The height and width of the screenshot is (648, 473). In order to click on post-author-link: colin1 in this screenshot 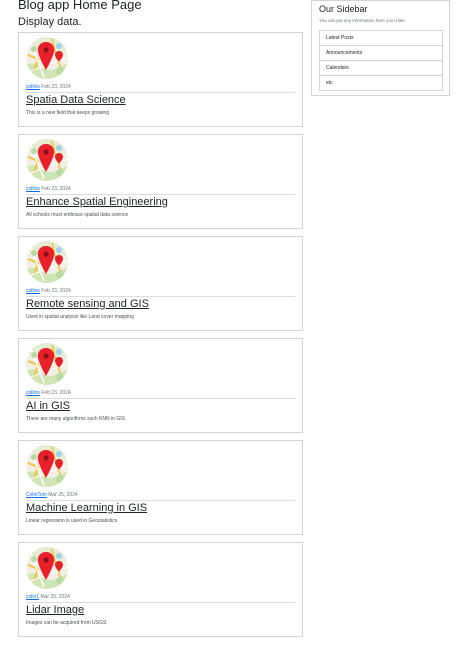, I will do `click(32, 597)`.